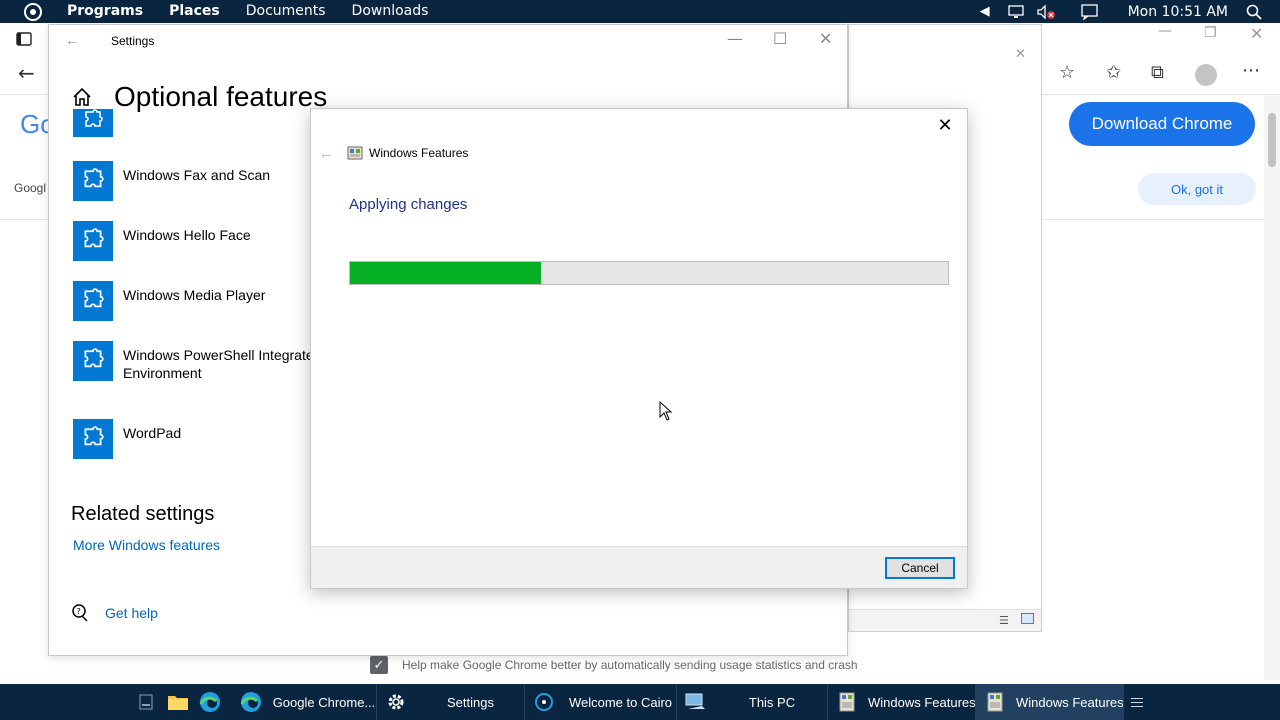  Describe the element at coordinates (197, 175) in the screenshot. I see `feature-label: Windows Fax and Scan` at that location.